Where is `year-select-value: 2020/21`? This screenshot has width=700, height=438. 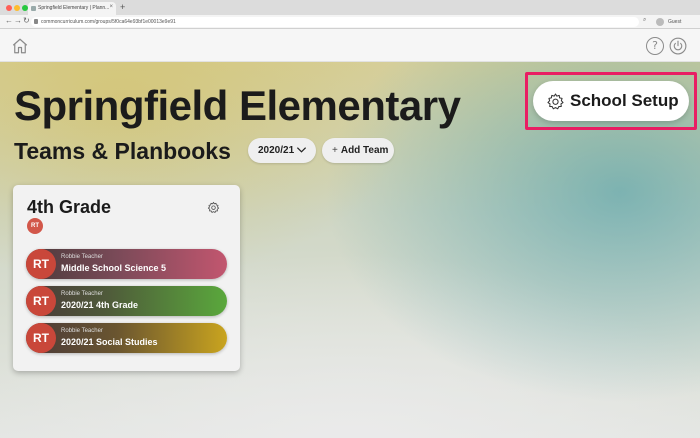 year-select-value: 2020/21 is located at coordinates (276, 150).